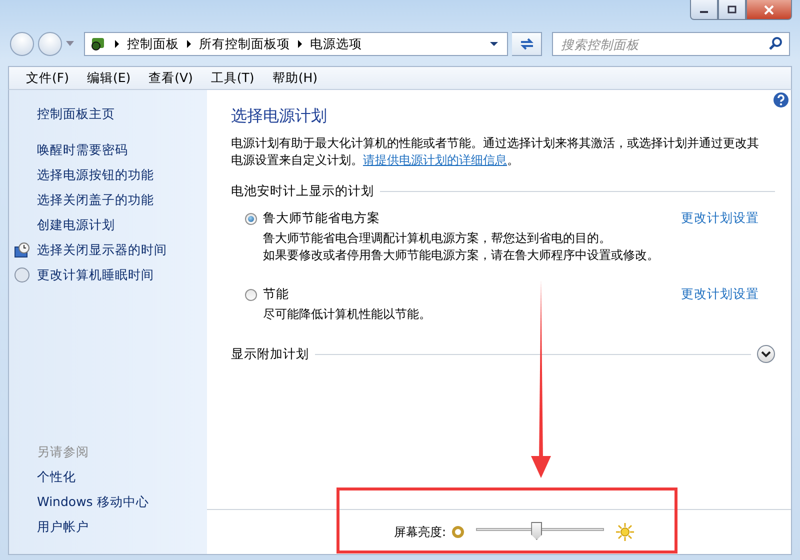  What do you see at coordinates (461, 255) in the screenshot?
I see `plan-description: 如果要修改或者停用鲁大师节能电源方案，请在鲁大师程序中设置或修改。` at bounding box center [461, 255].